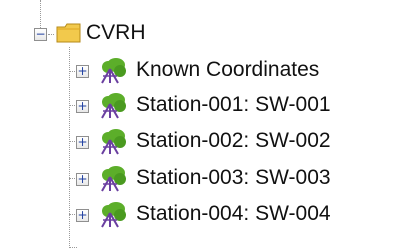 This screenshot has width=398, height=248. What do you see at coordinates (227, 70) in the screenshot?
I see `tree-node-label: Known Coordinates` at bounding box center [227, 70].